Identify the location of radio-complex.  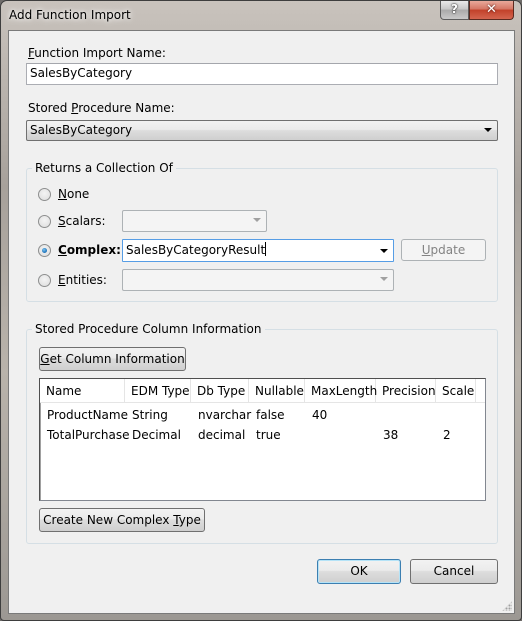
(44, 250).